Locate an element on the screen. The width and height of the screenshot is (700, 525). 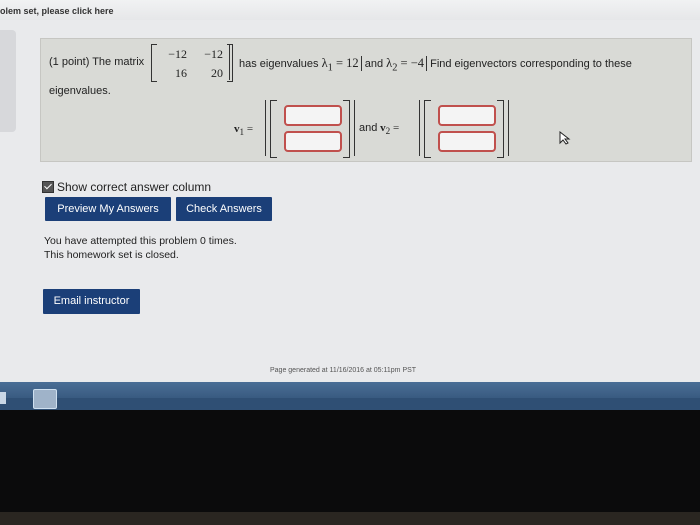
attempts-status: You have attempted this problem 0 times. is located at coordinates (140, 241).